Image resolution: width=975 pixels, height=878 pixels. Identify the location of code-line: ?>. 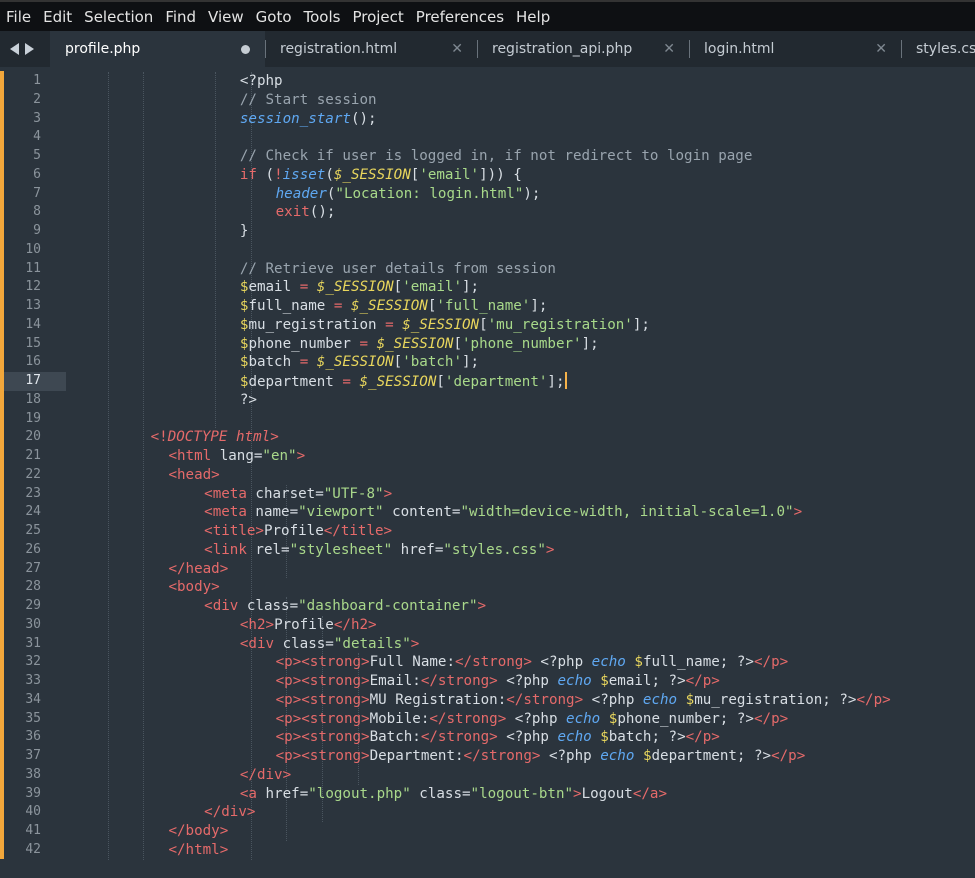
(523, 400).